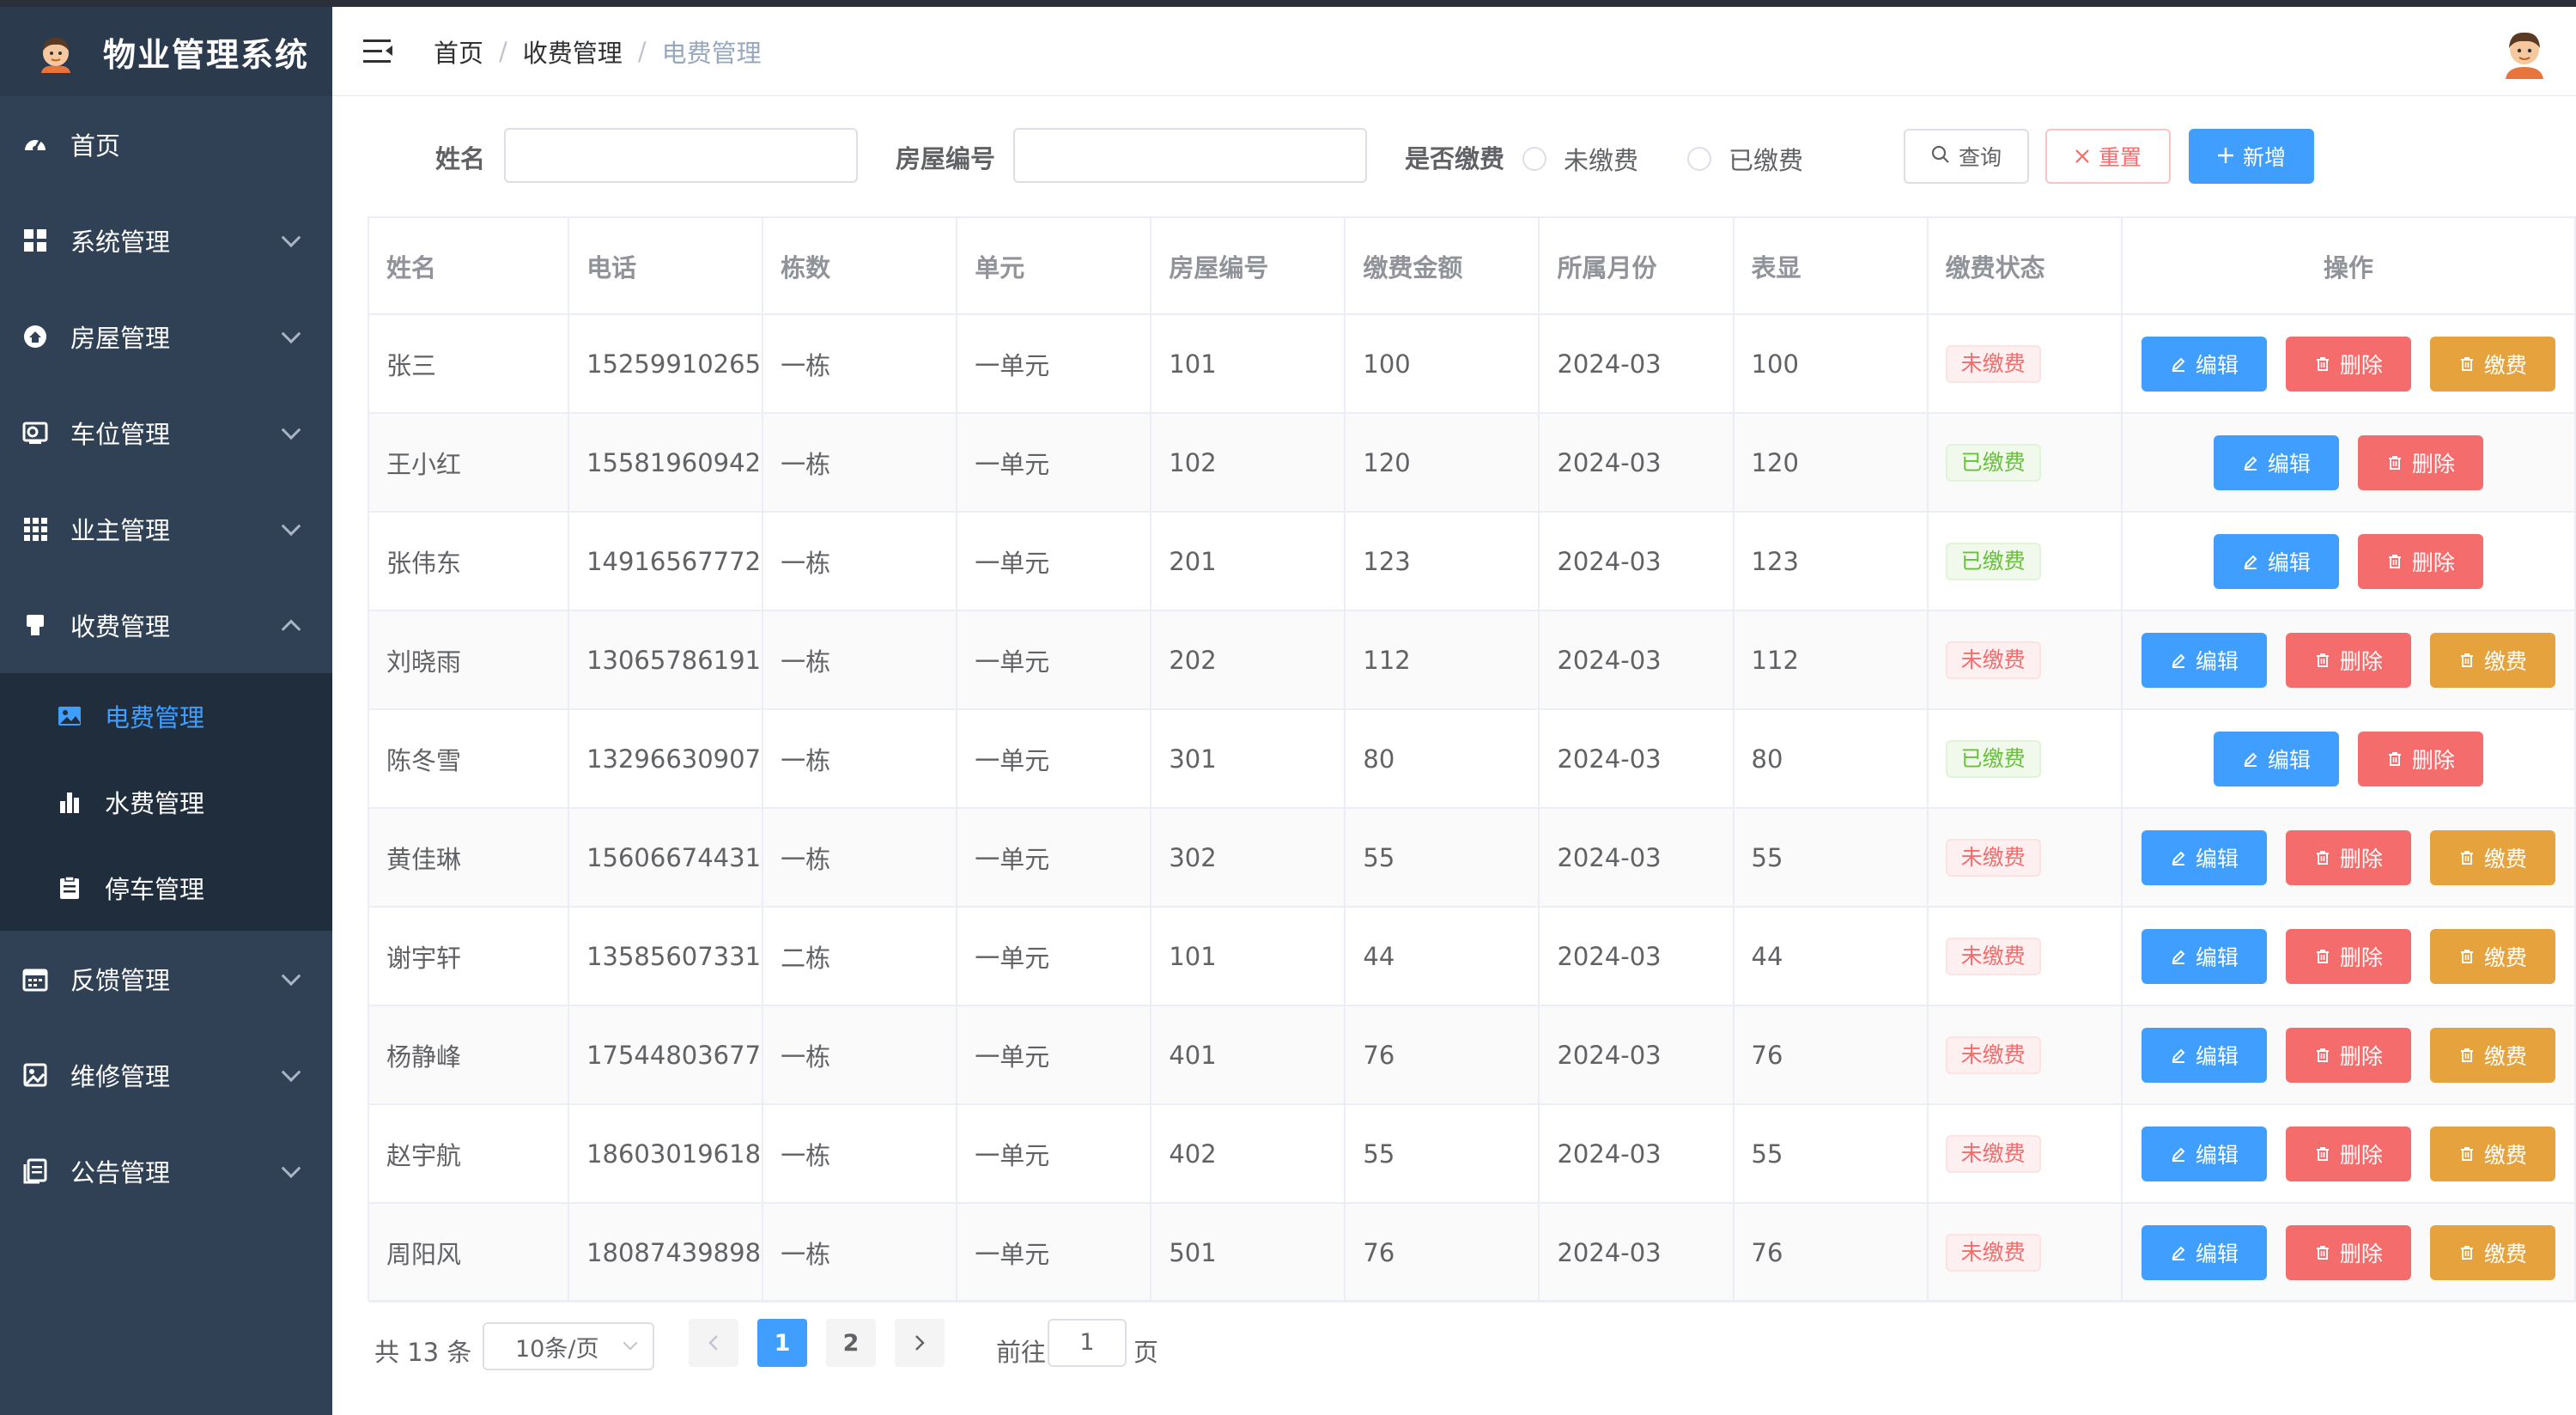  What do you see at coordinates (1831, 266) in the screenshot?
I see `column-header: 表显` at bounding box center [1831, 266].